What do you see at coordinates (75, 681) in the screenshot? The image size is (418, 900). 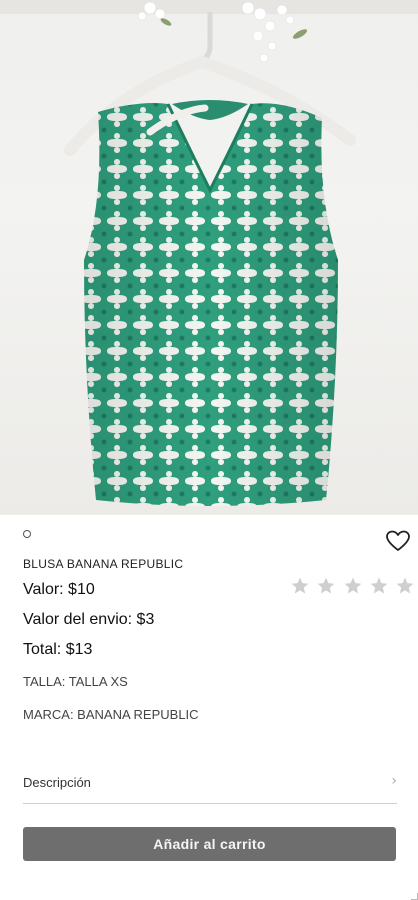 I see `product-size: TALLA: TALLA XS` at bounding box center [75, 681].